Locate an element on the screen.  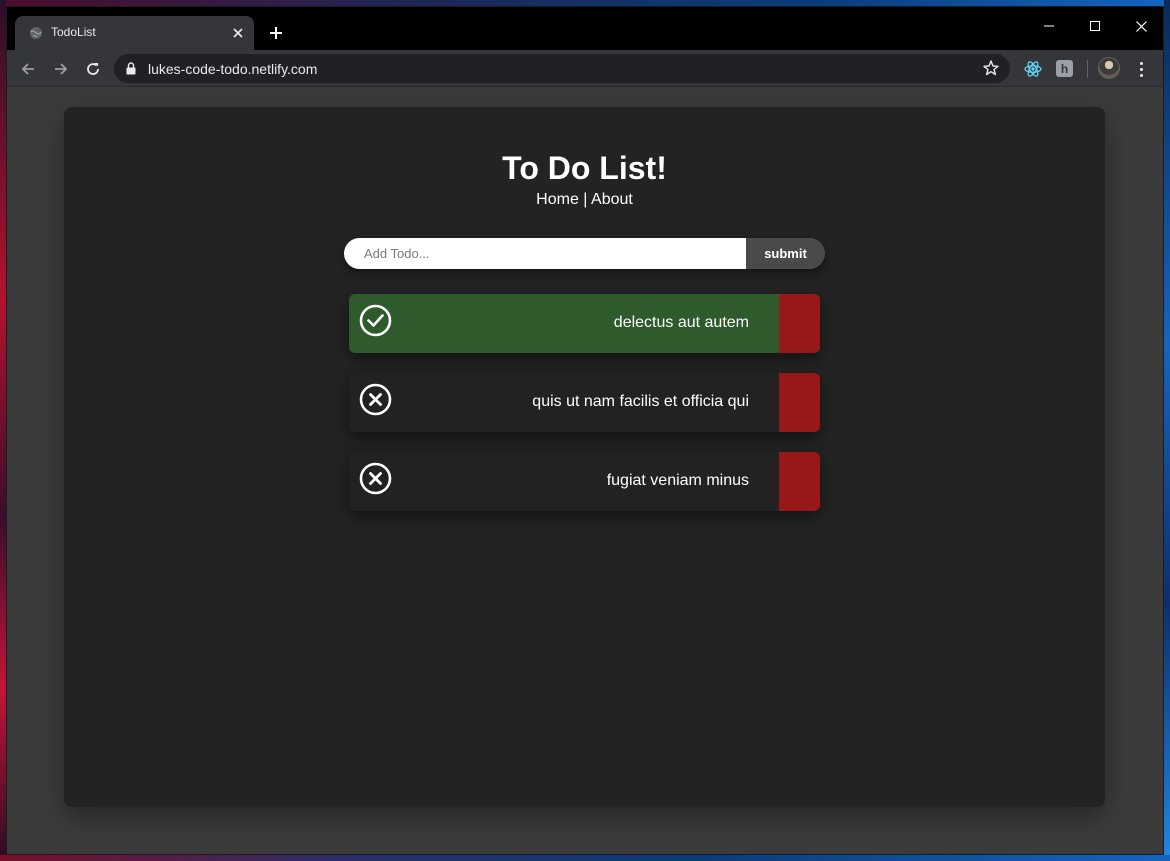
reload-button is located at coordinates (93, 69).